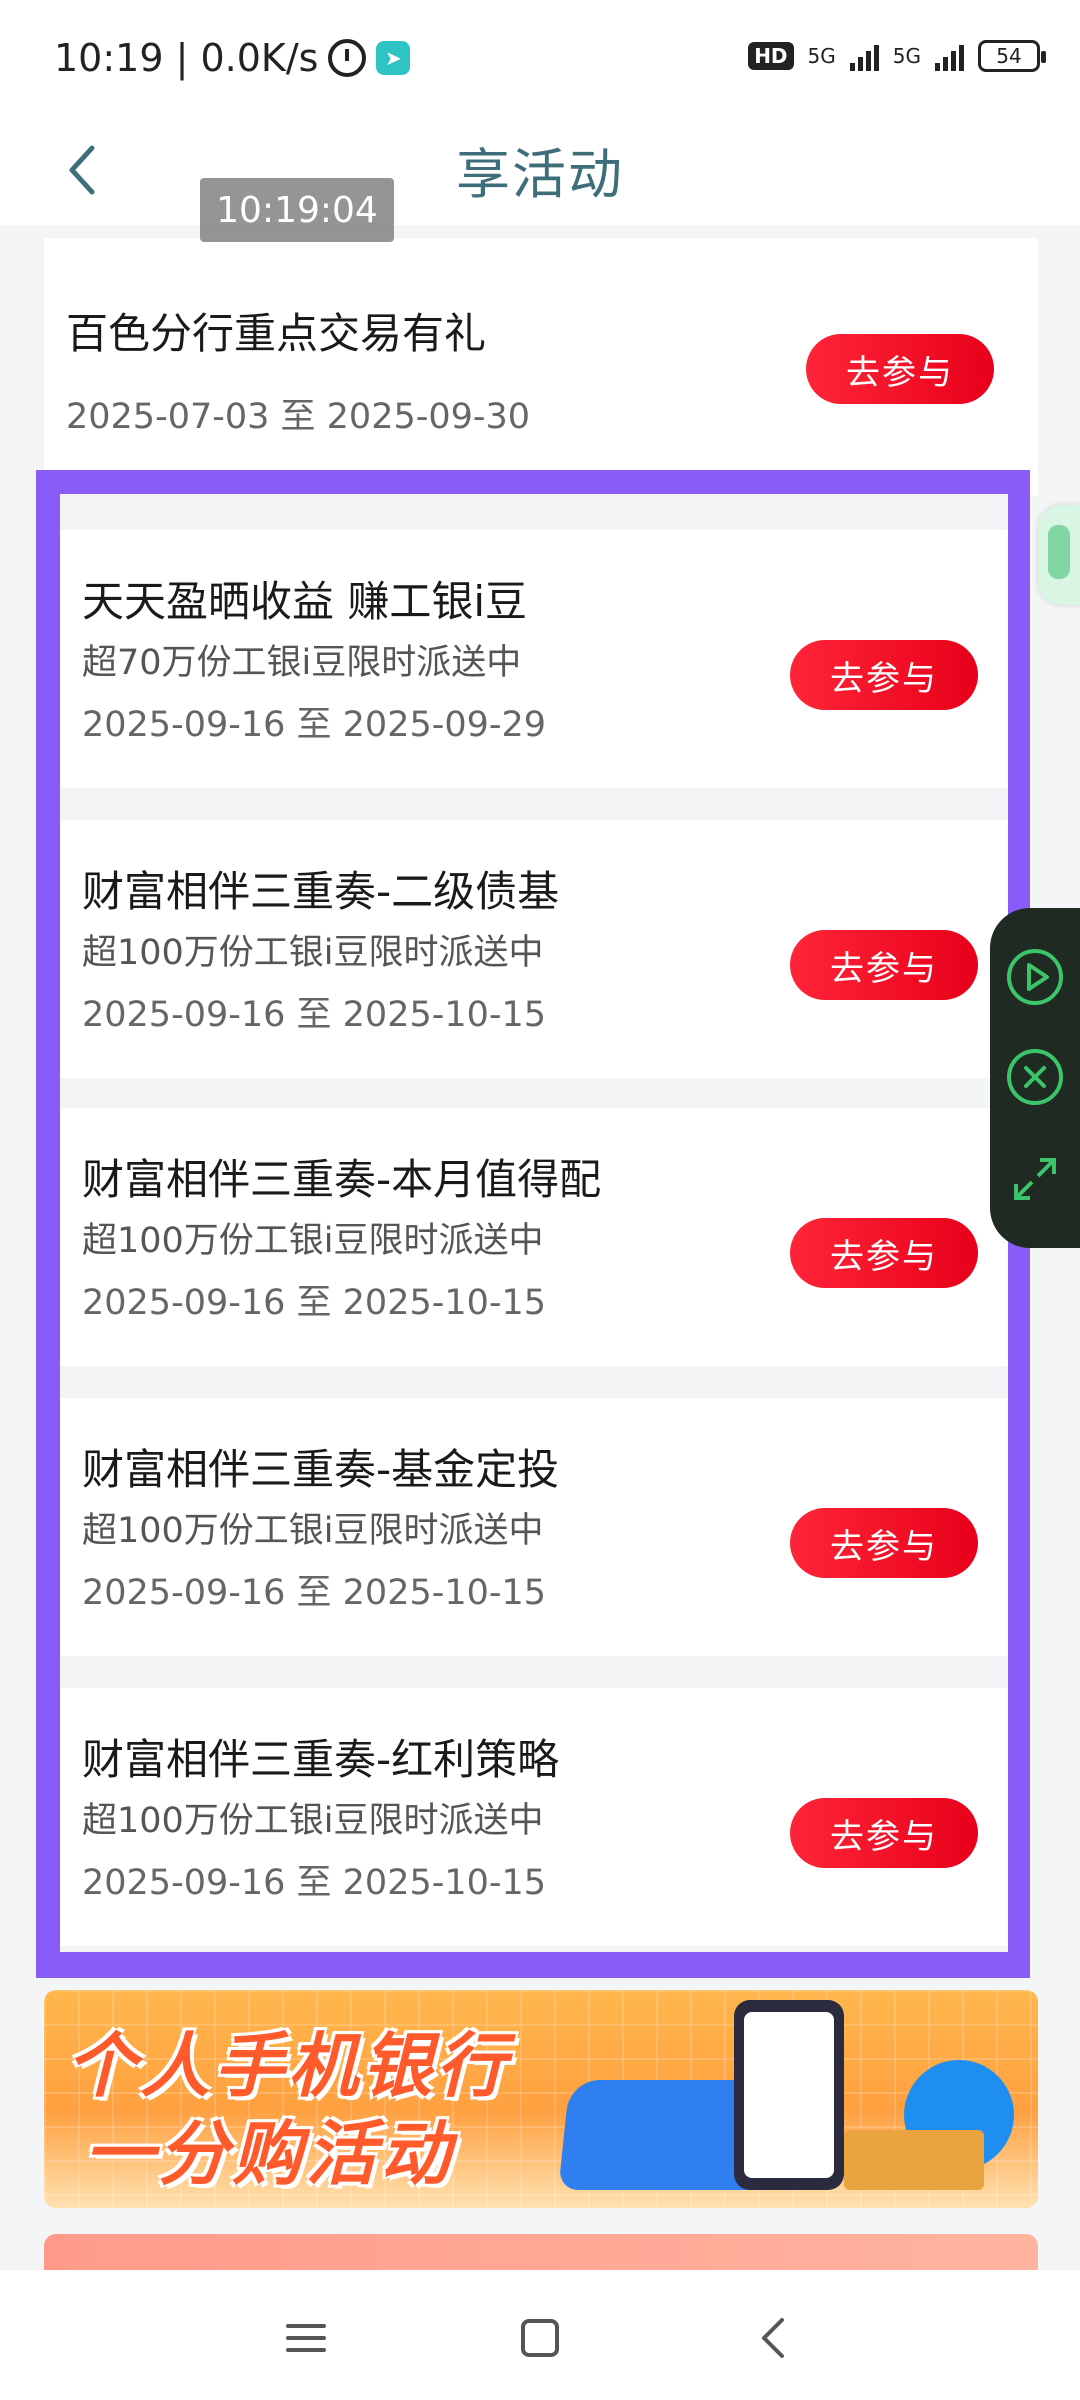  Describe the element at coordinates (771, 56) in the screenshot. I see `hd-icon: HD` at that location.